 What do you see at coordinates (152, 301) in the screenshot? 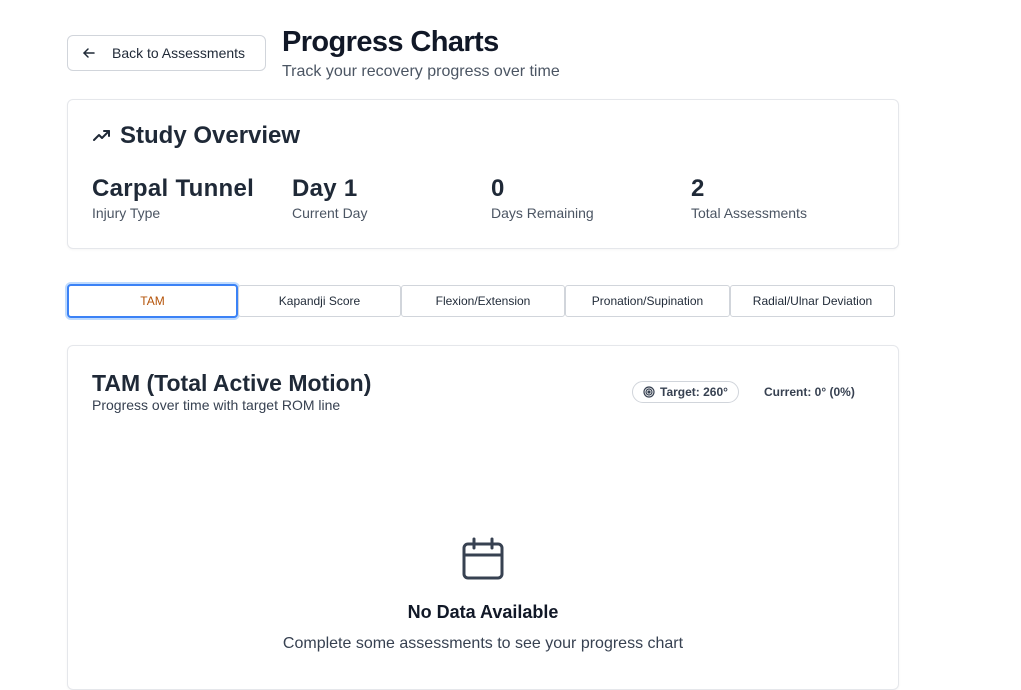
I see `tab-tam: TAM` at bounding box center [152, 301].